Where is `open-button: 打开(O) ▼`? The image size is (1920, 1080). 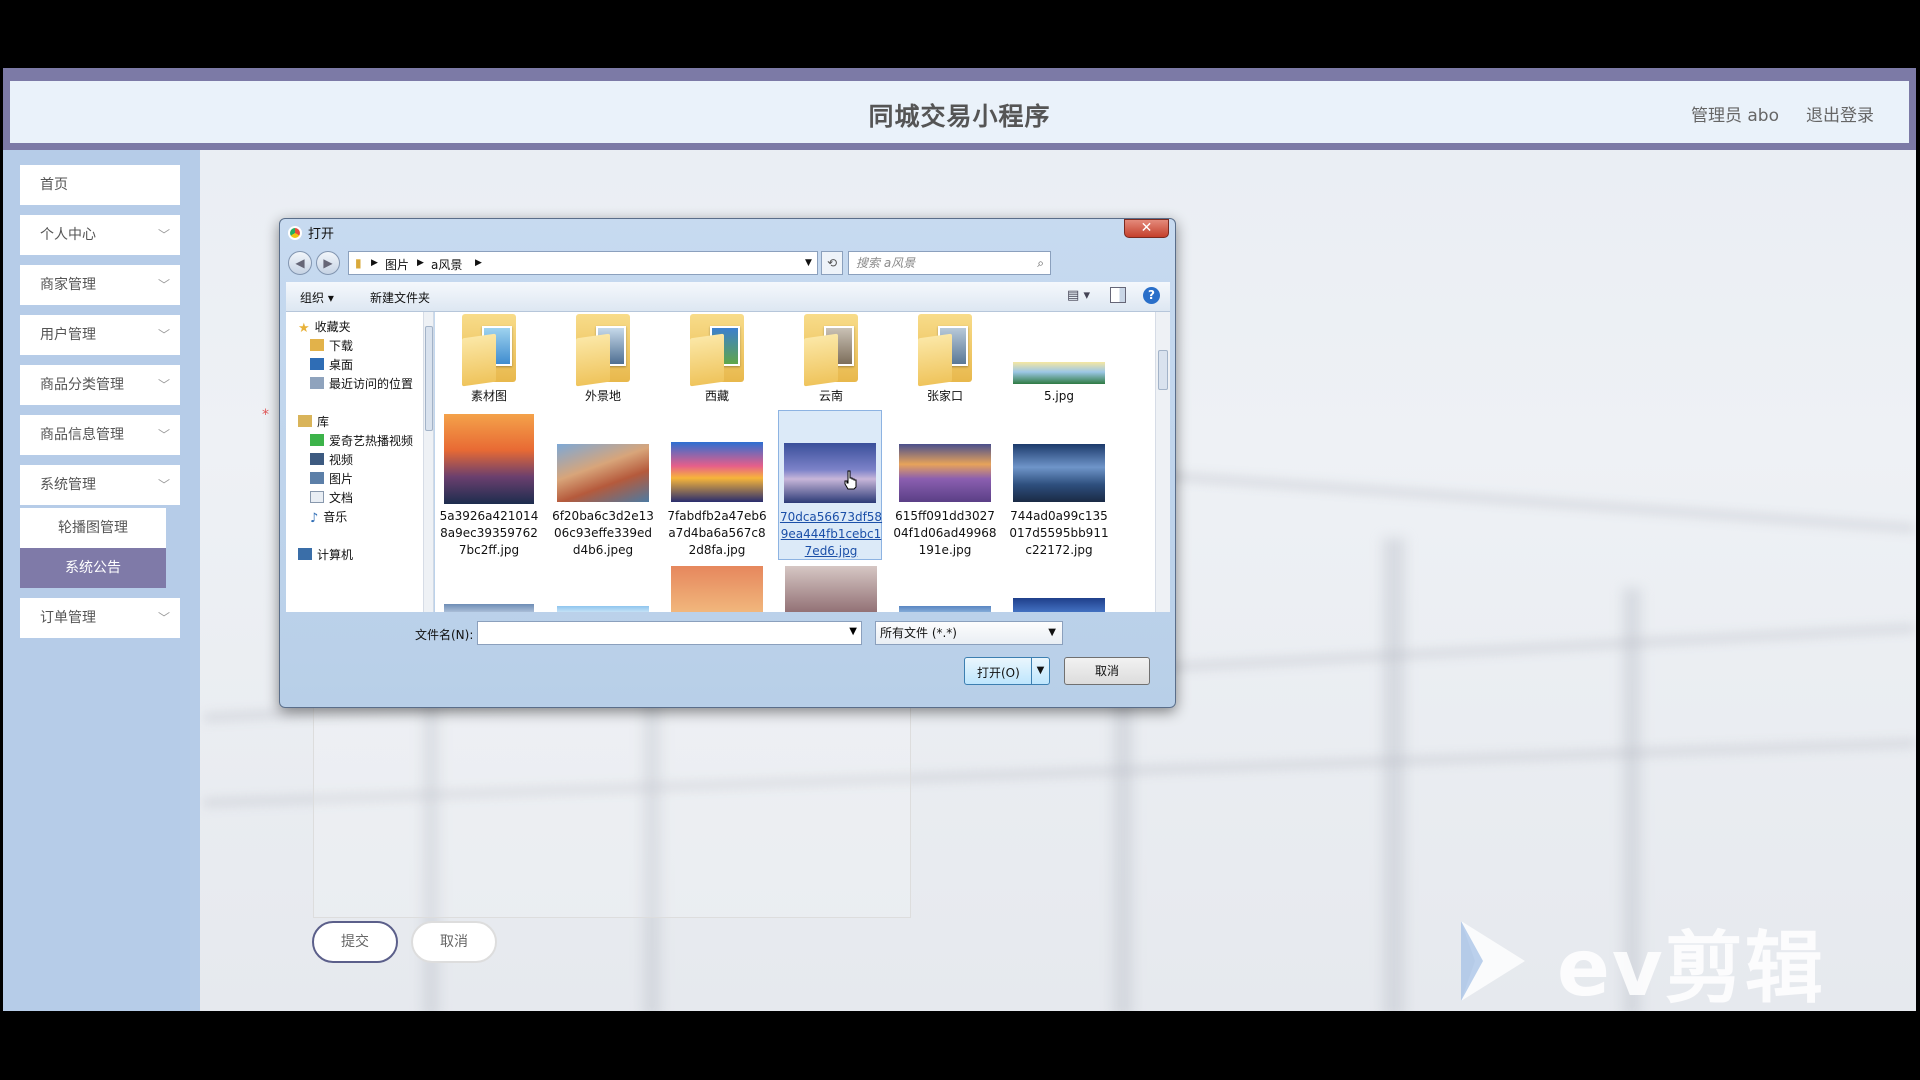 open-button: 打开(O) ▼ is located at coordinates (1007, 671).